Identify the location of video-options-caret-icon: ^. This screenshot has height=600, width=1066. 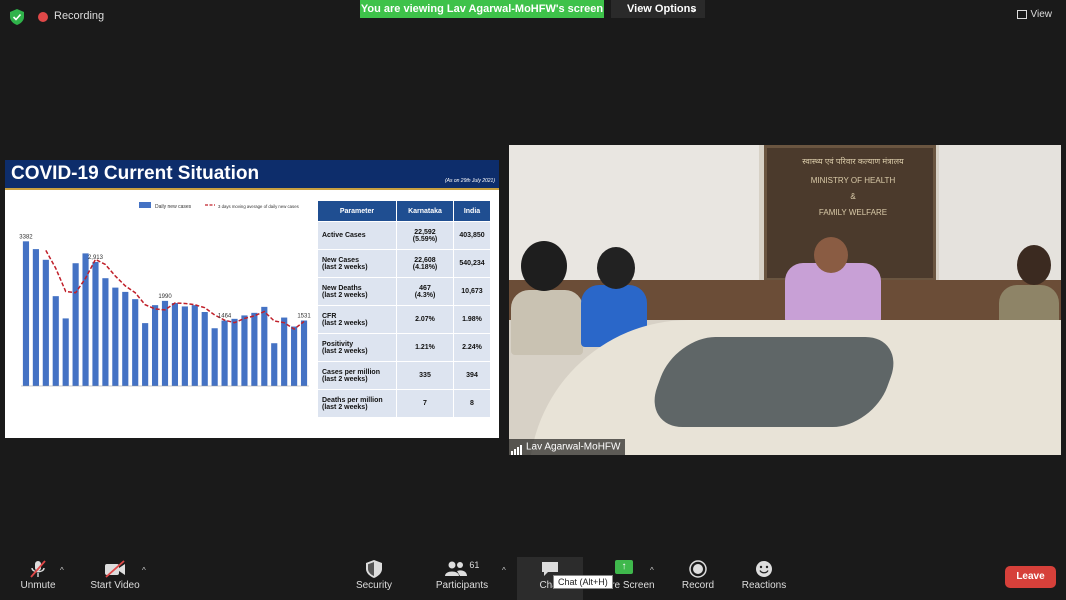
(144, 570).